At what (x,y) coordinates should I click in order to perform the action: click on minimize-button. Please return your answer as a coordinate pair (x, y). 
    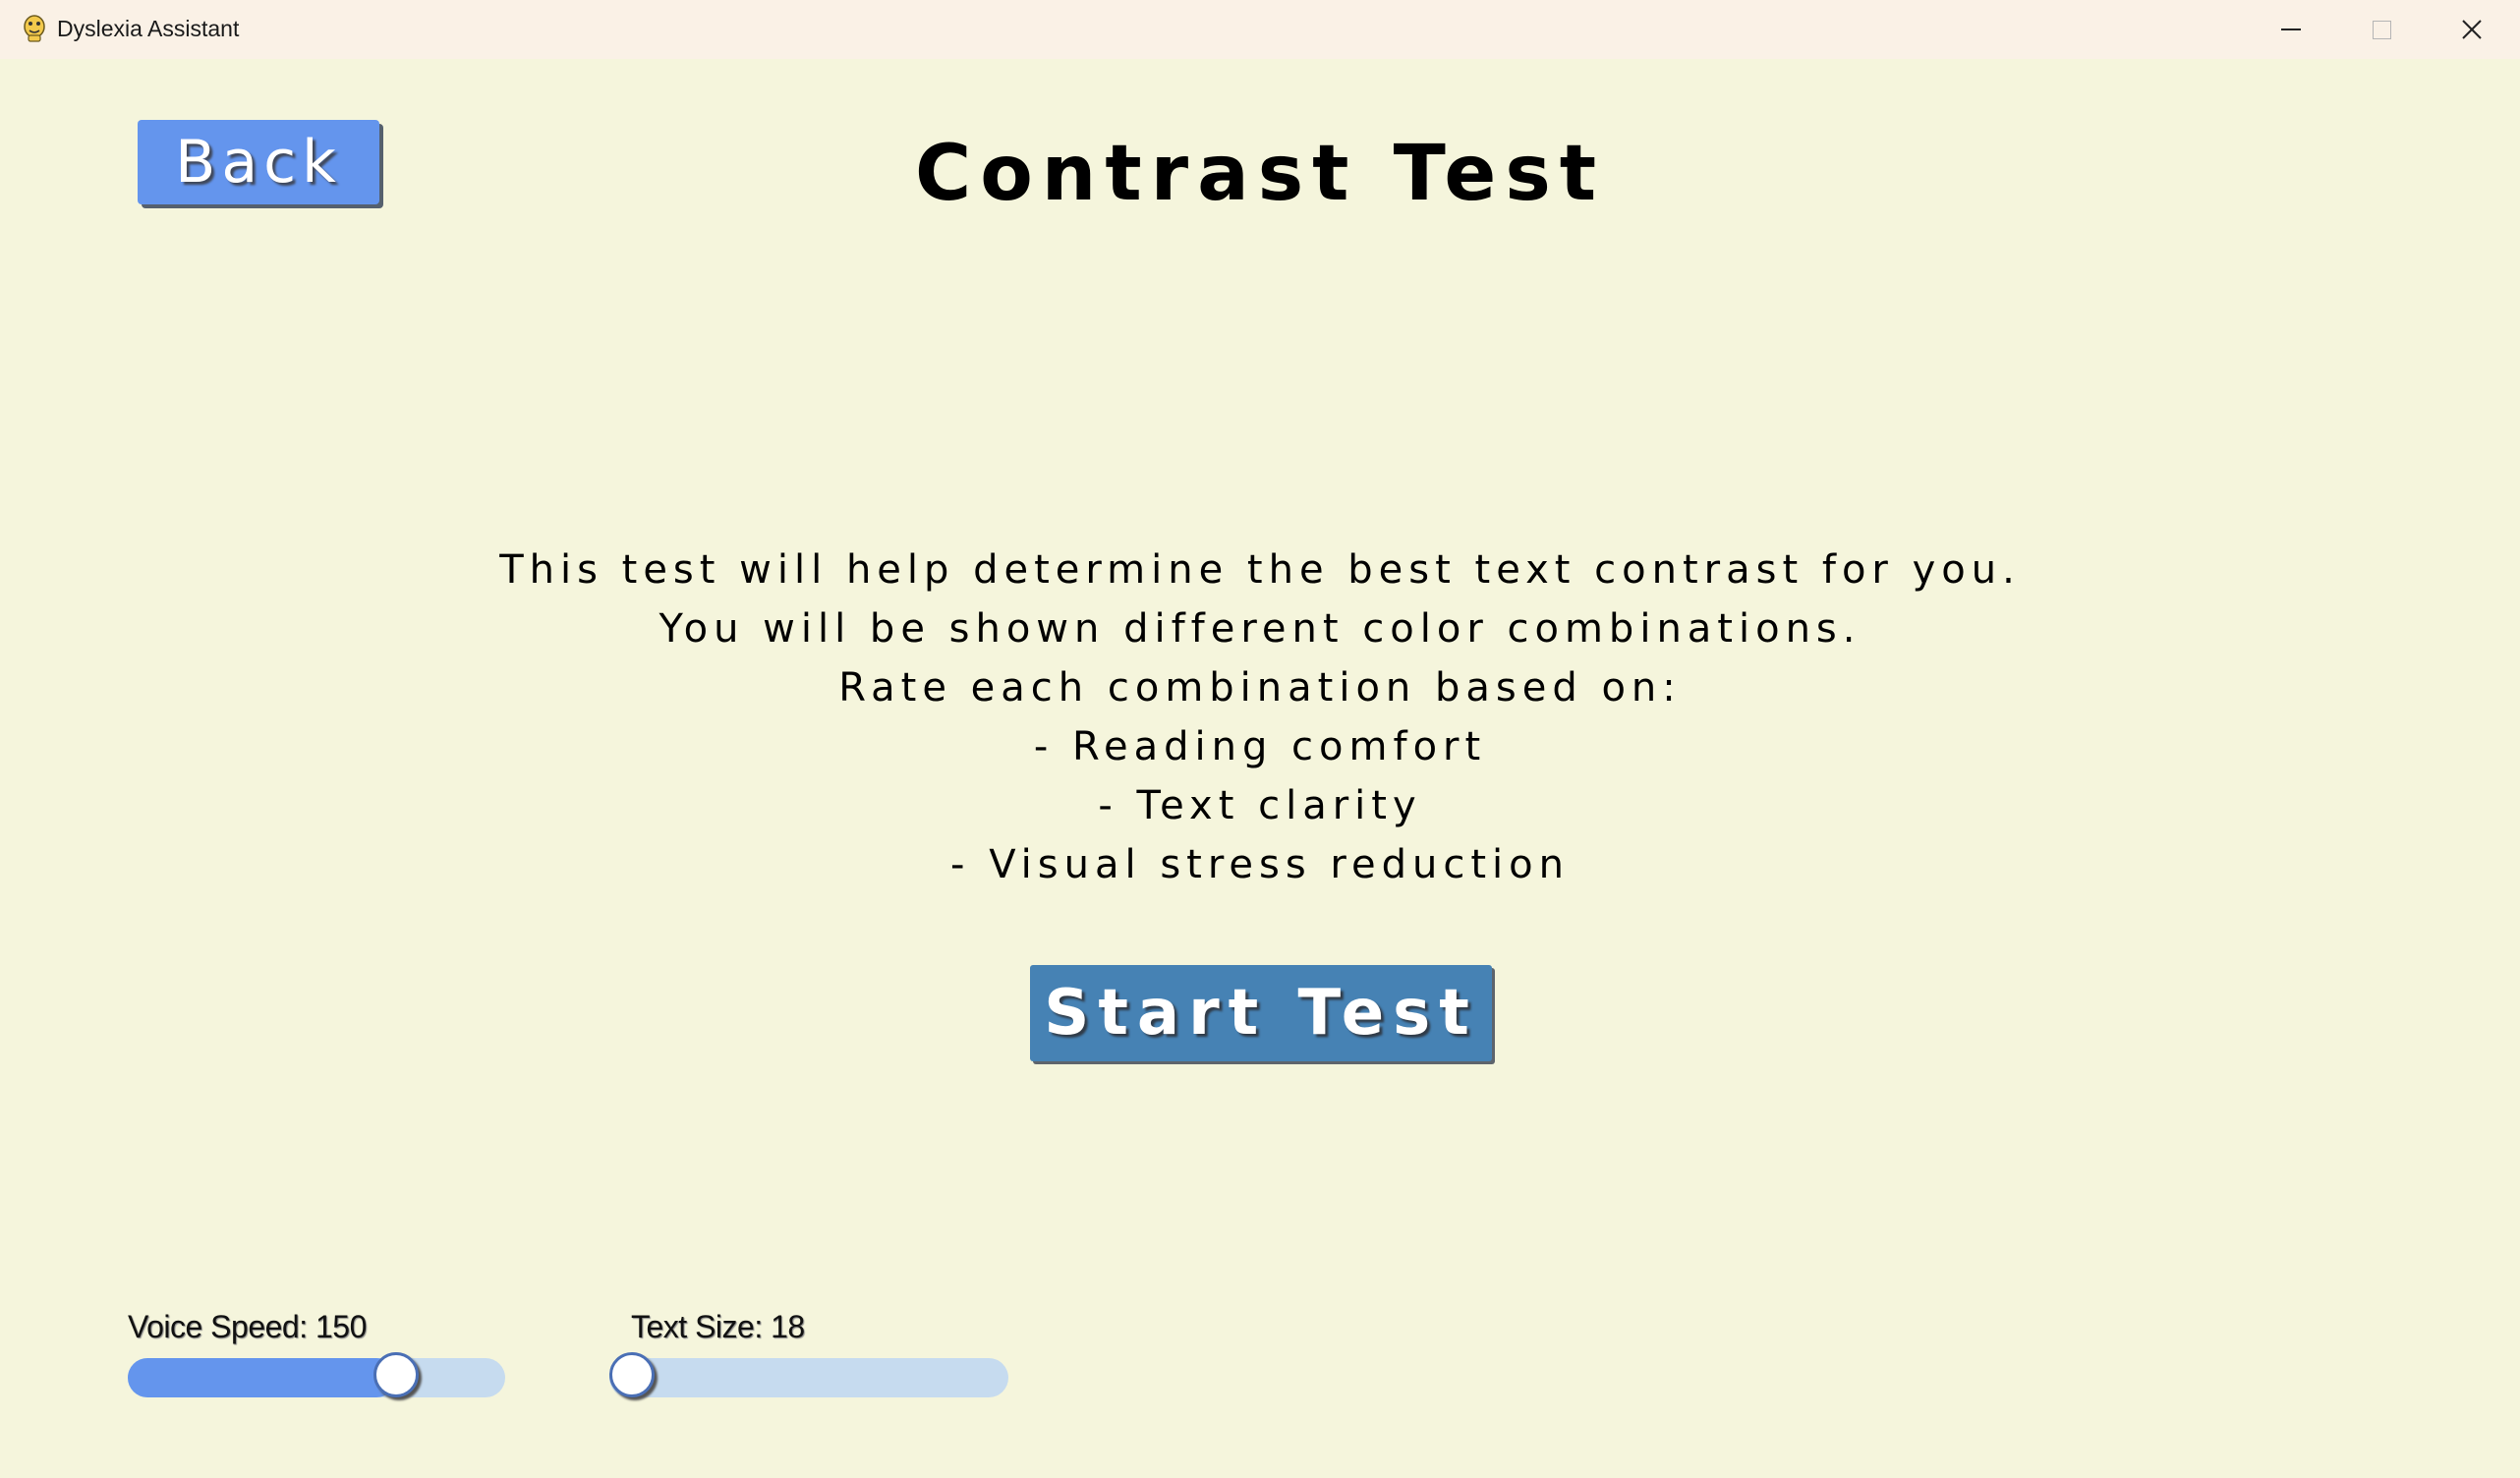
    Looking at the image, I should click on (2291, 30).